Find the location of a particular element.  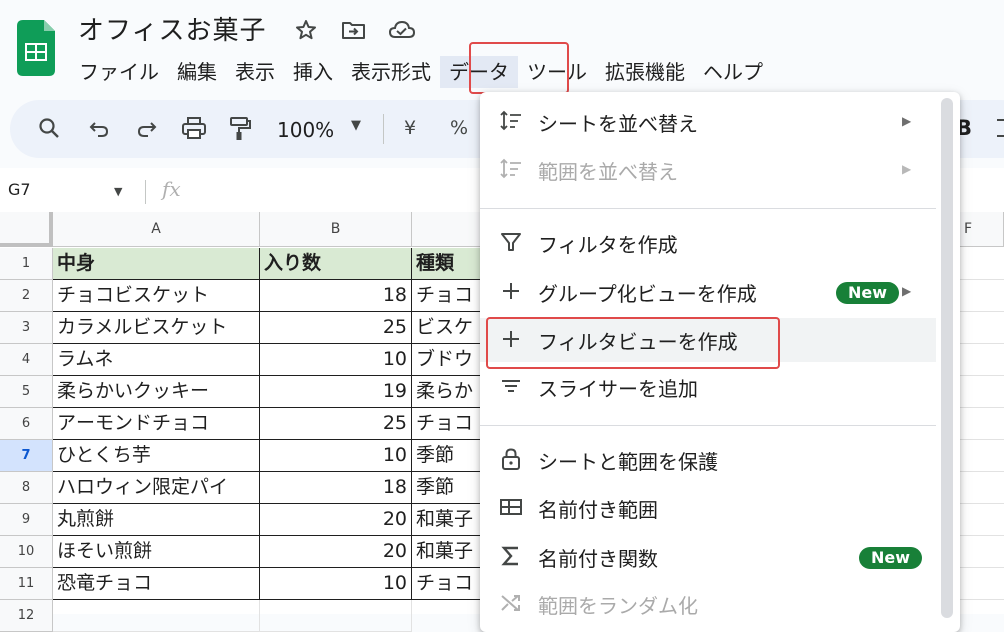

cell-c8: 季節 is located at coordinates (447, 488).